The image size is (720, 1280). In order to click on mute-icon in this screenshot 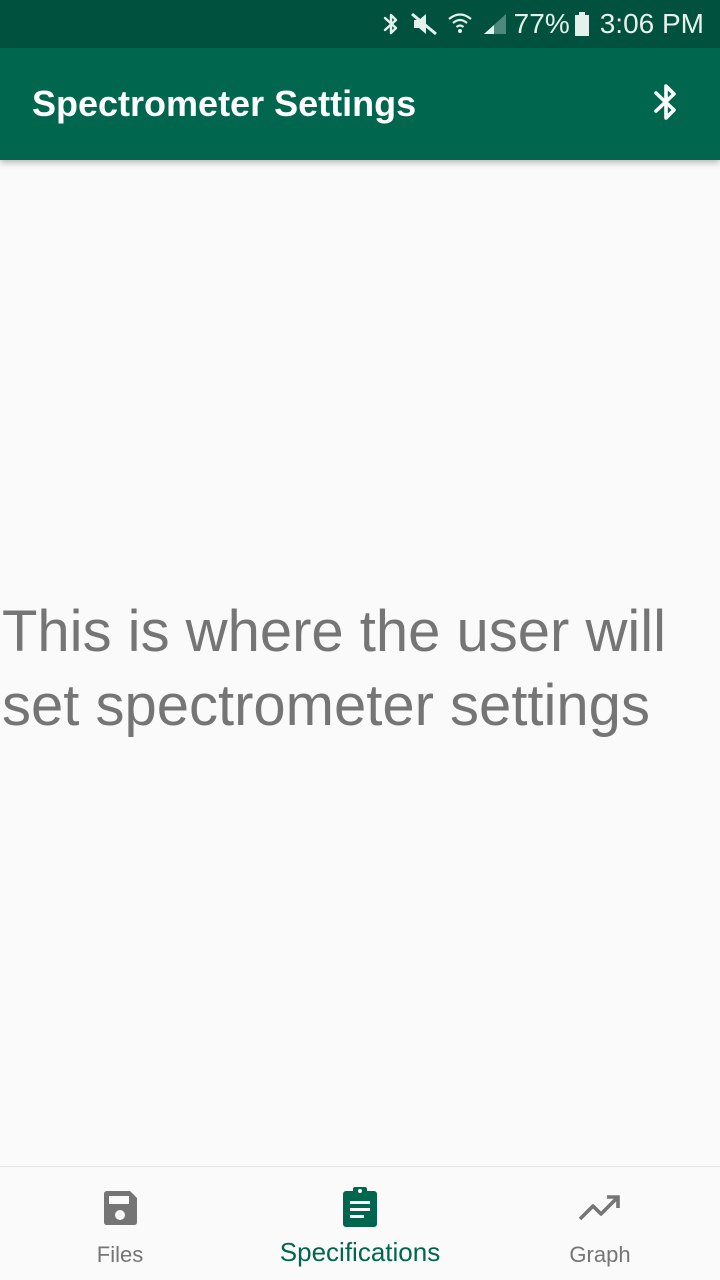, I will do `click(424, 24)`.